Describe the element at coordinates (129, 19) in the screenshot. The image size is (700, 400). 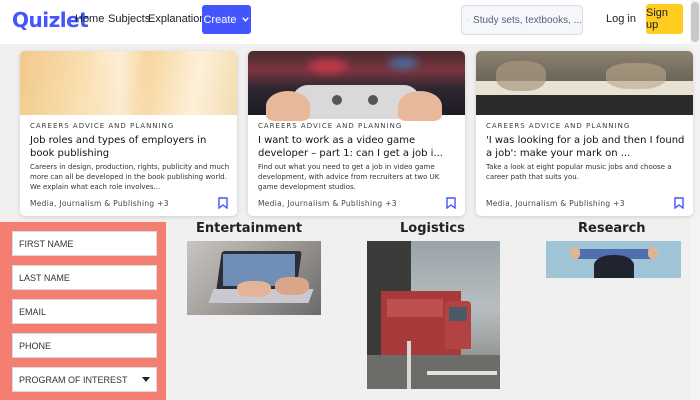
I see `nav-subjects-link: Subjects` at that location.